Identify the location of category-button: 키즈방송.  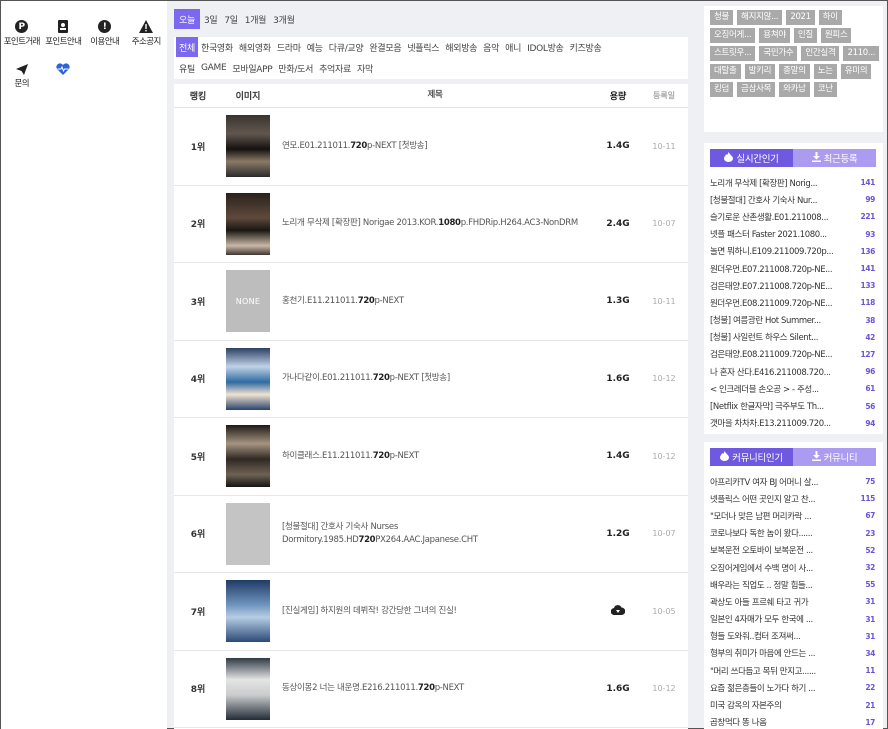
(586, 47).